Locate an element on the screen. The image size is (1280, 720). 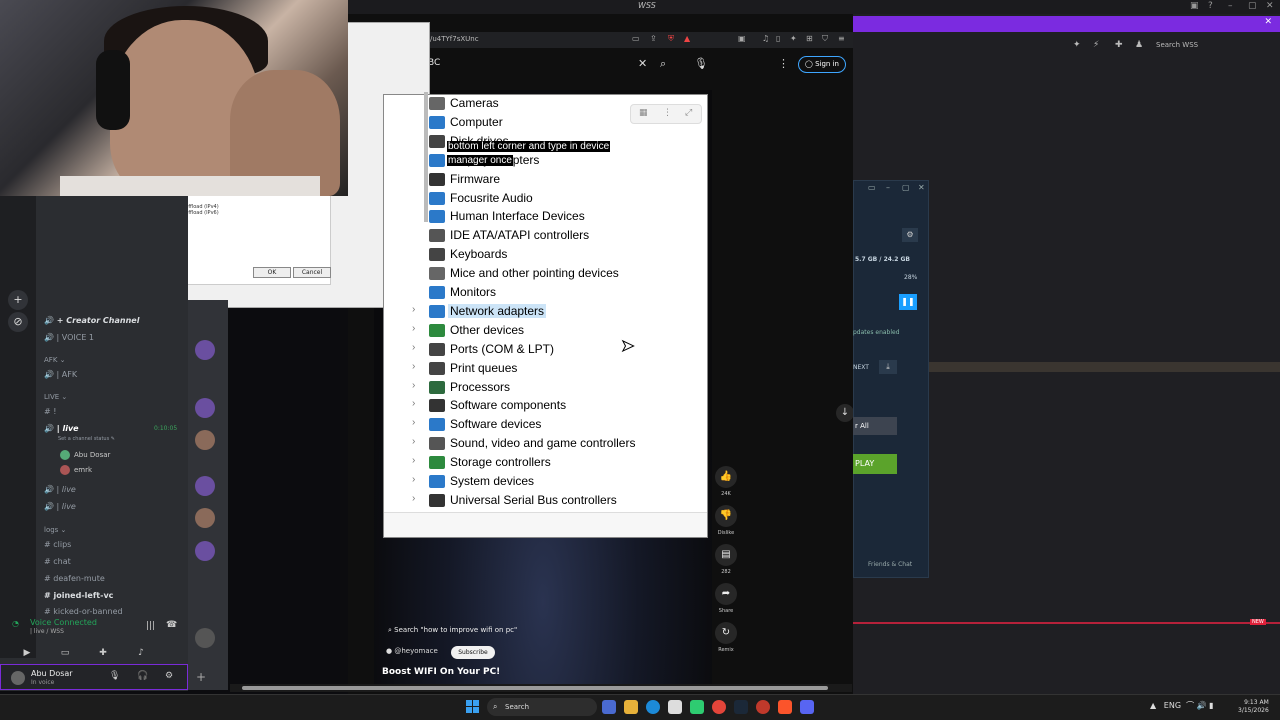
device-category-row: › Universal Serial Bus controllers is located at coordinates (545, 500).